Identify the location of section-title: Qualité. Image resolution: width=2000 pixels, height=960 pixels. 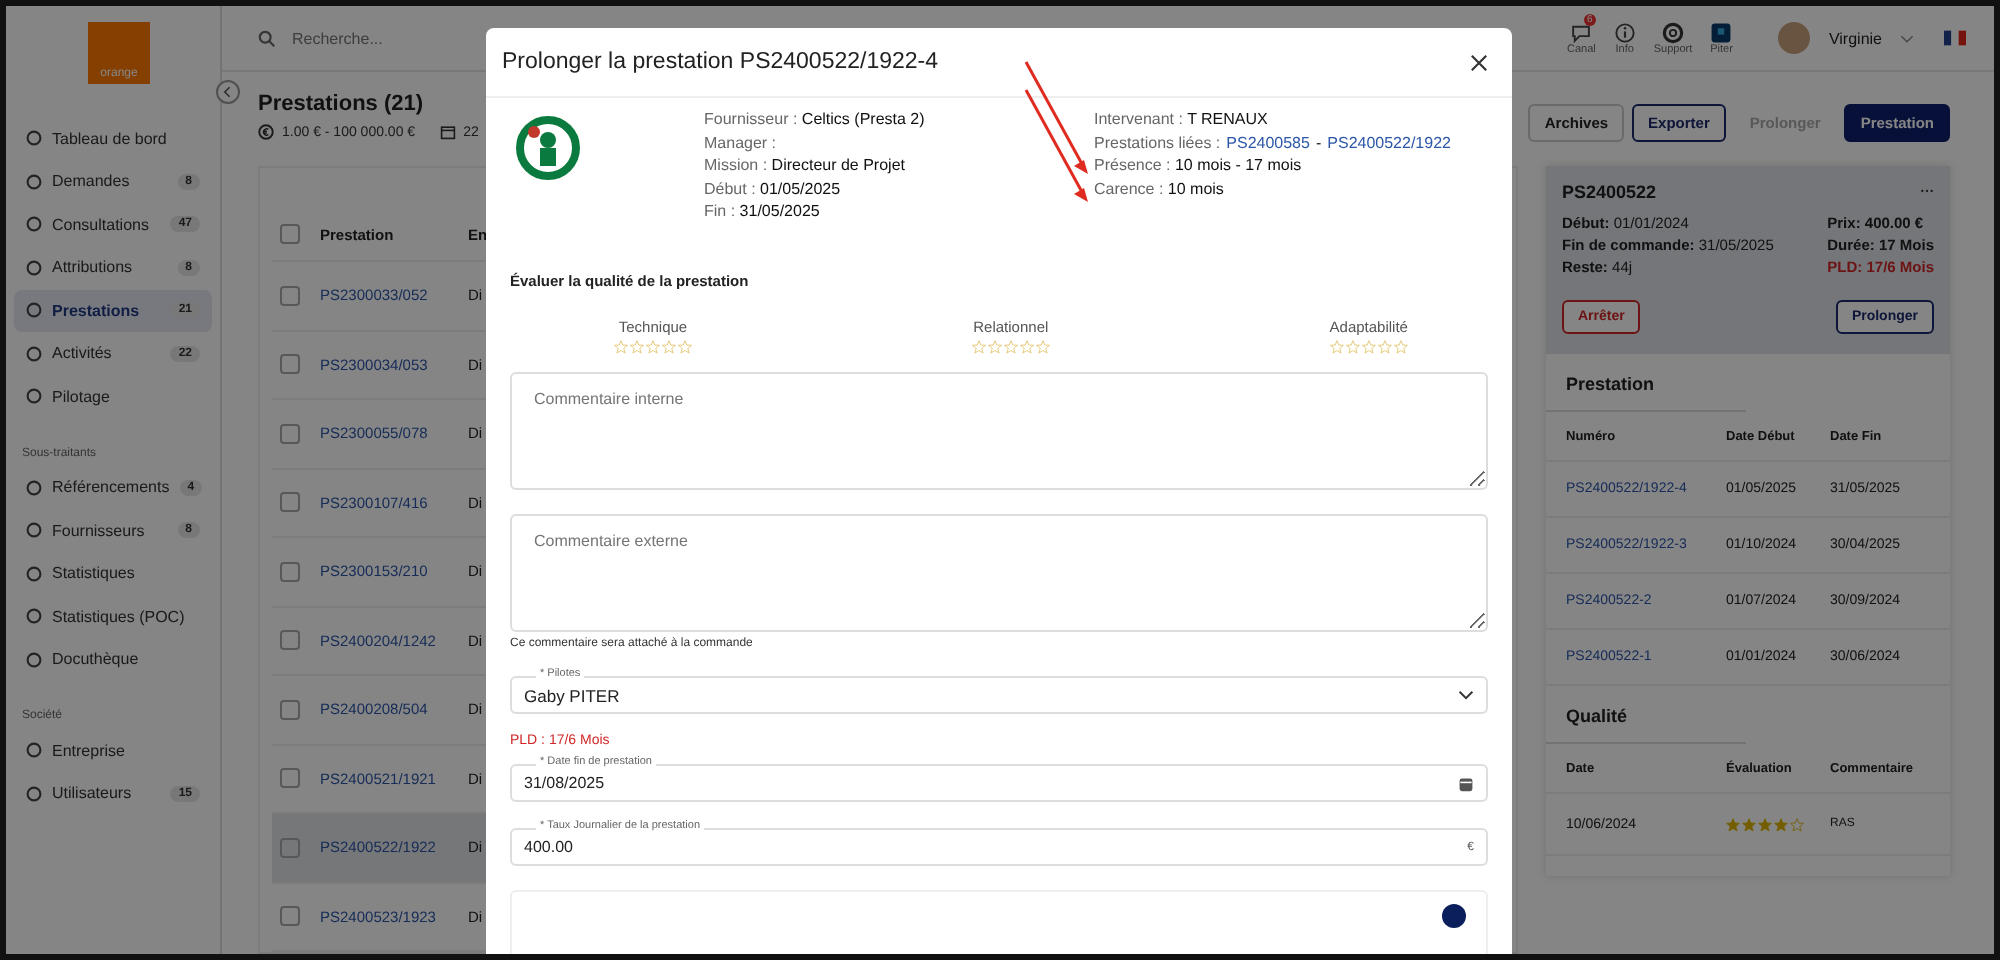
(1646, 715).